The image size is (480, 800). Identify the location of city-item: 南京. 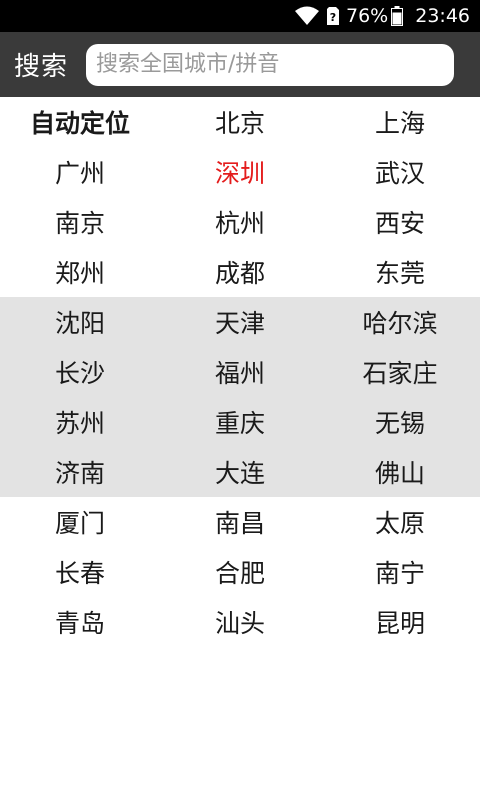
(80, 222).